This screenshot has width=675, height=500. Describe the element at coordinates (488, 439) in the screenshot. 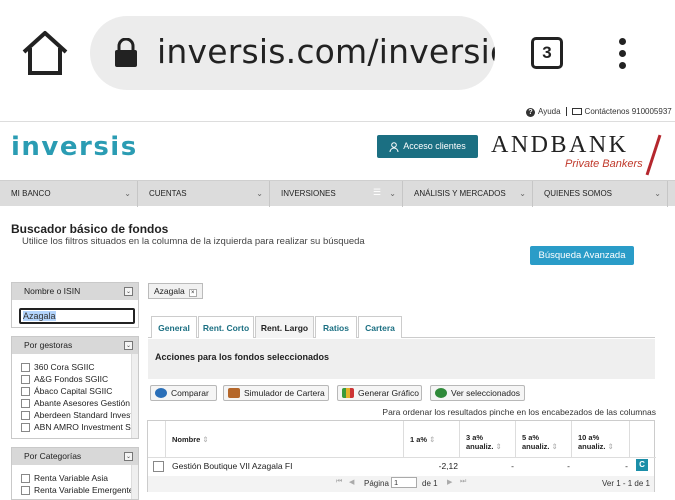

I see `column-header-3y: 3 a% anualiz. ⇕` at that location.